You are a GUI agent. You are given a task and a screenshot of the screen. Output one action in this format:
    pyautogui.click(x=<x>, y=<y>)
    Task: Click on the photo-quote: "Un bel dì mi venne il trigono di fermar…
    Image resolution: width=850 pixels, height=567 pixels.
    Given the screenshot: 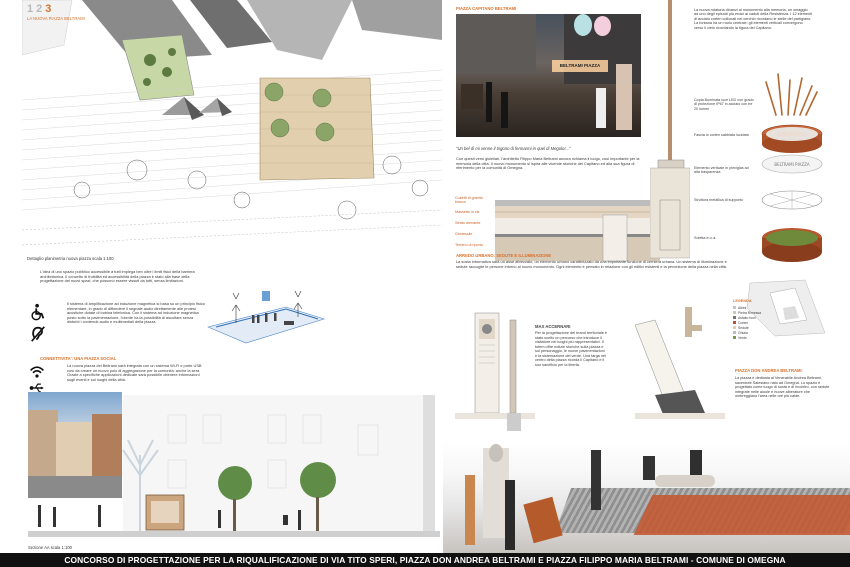 What is the action you would take?
    pyautogui.click(x=513, y=148)
    